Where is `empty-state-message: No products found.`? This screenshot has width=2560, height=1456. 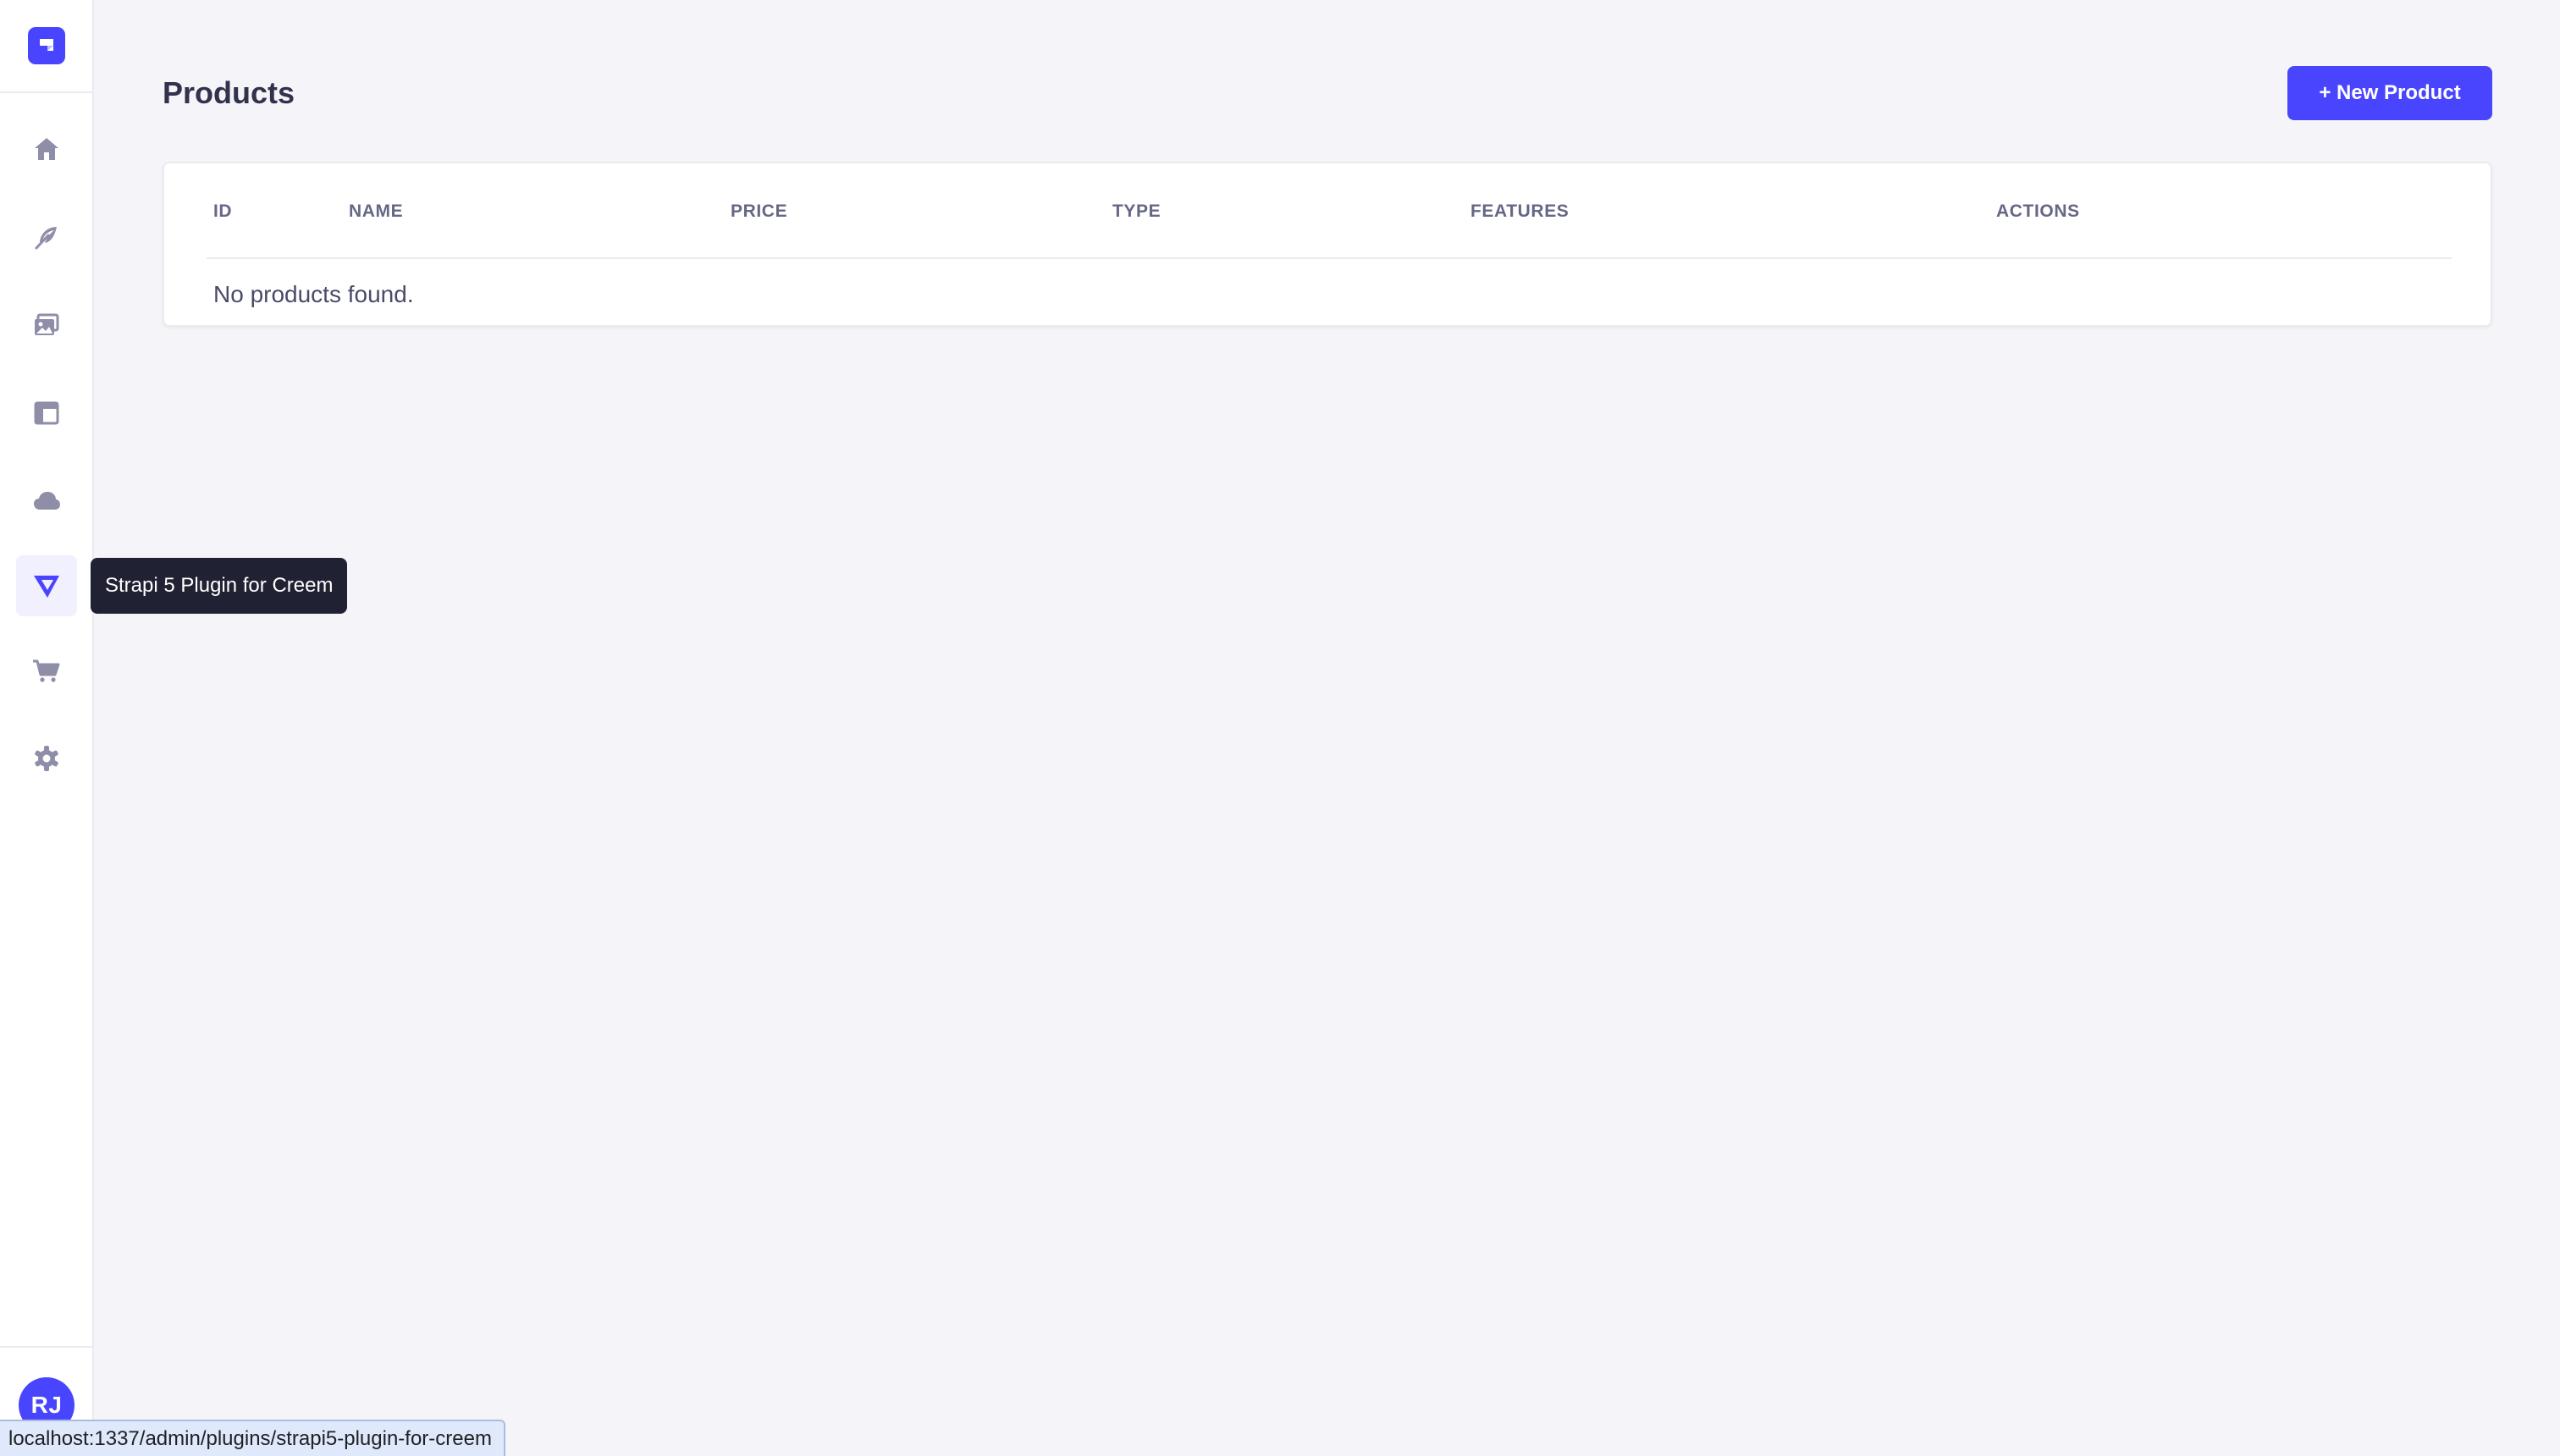 empty-state-message: No products found. is located at coordinates (313, 294).